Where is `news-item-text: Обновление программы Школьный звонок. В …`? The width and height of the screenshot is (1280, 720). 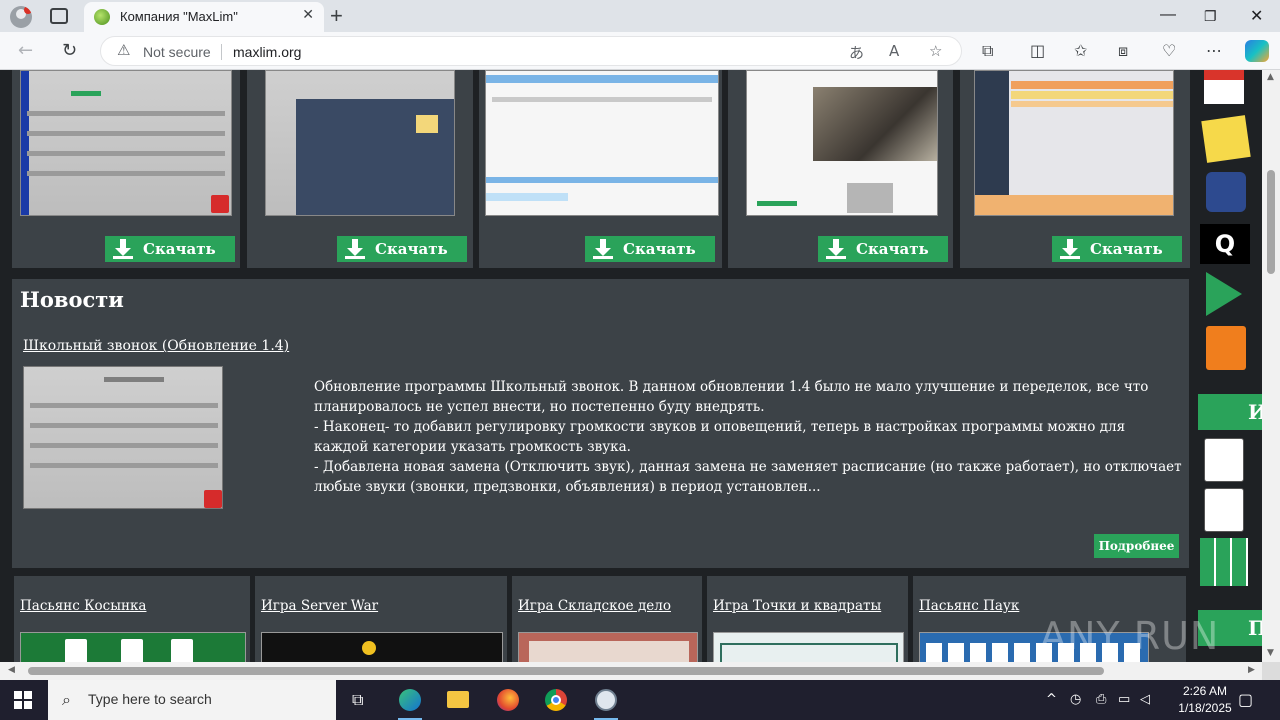 news-item-text: Обновление программы Школьный звонок. В … is located at coordinates (748, 437).